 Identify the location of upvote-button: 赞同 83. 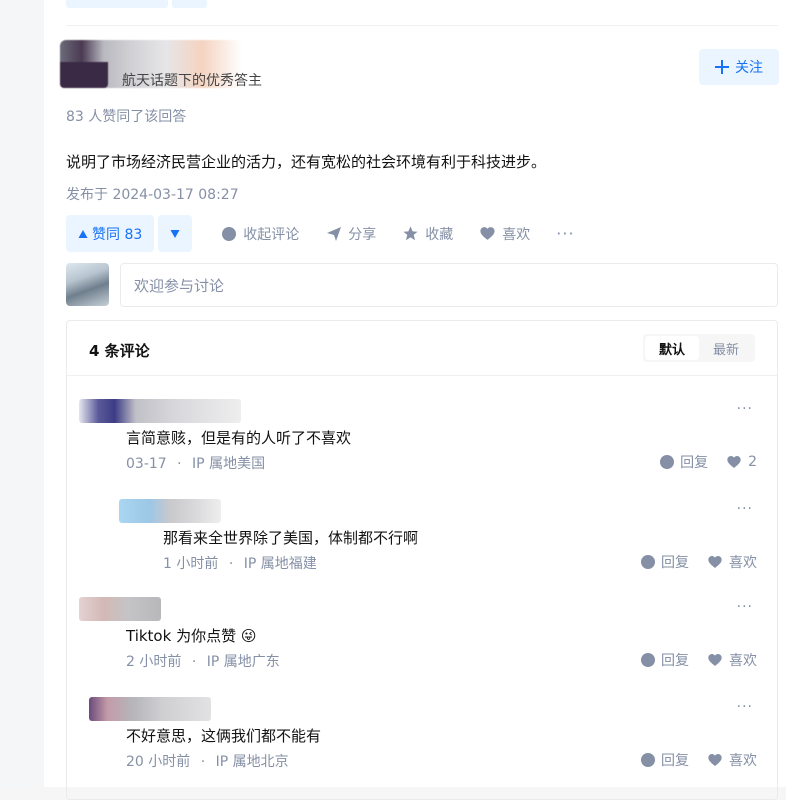
(110, 233).